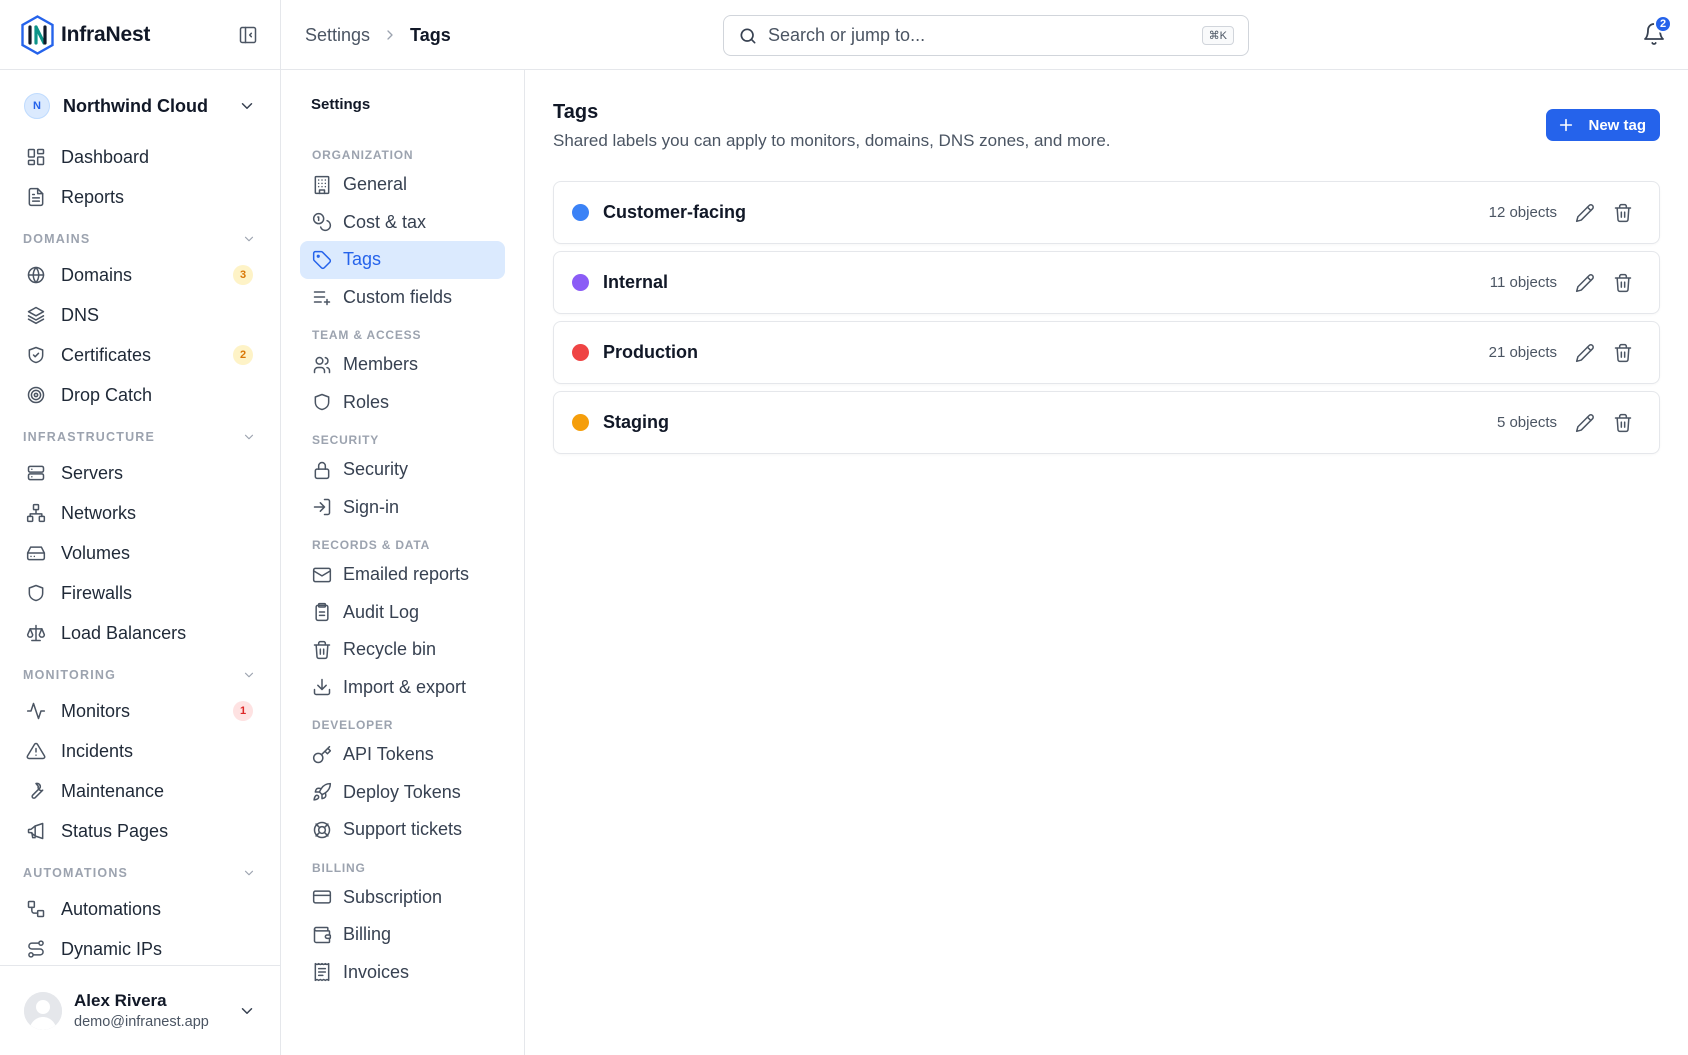  What do you see at coordinates (402, 403) in the screenshot?
I see `settings-item-roles: Roles` at bounding box center [402, 403].